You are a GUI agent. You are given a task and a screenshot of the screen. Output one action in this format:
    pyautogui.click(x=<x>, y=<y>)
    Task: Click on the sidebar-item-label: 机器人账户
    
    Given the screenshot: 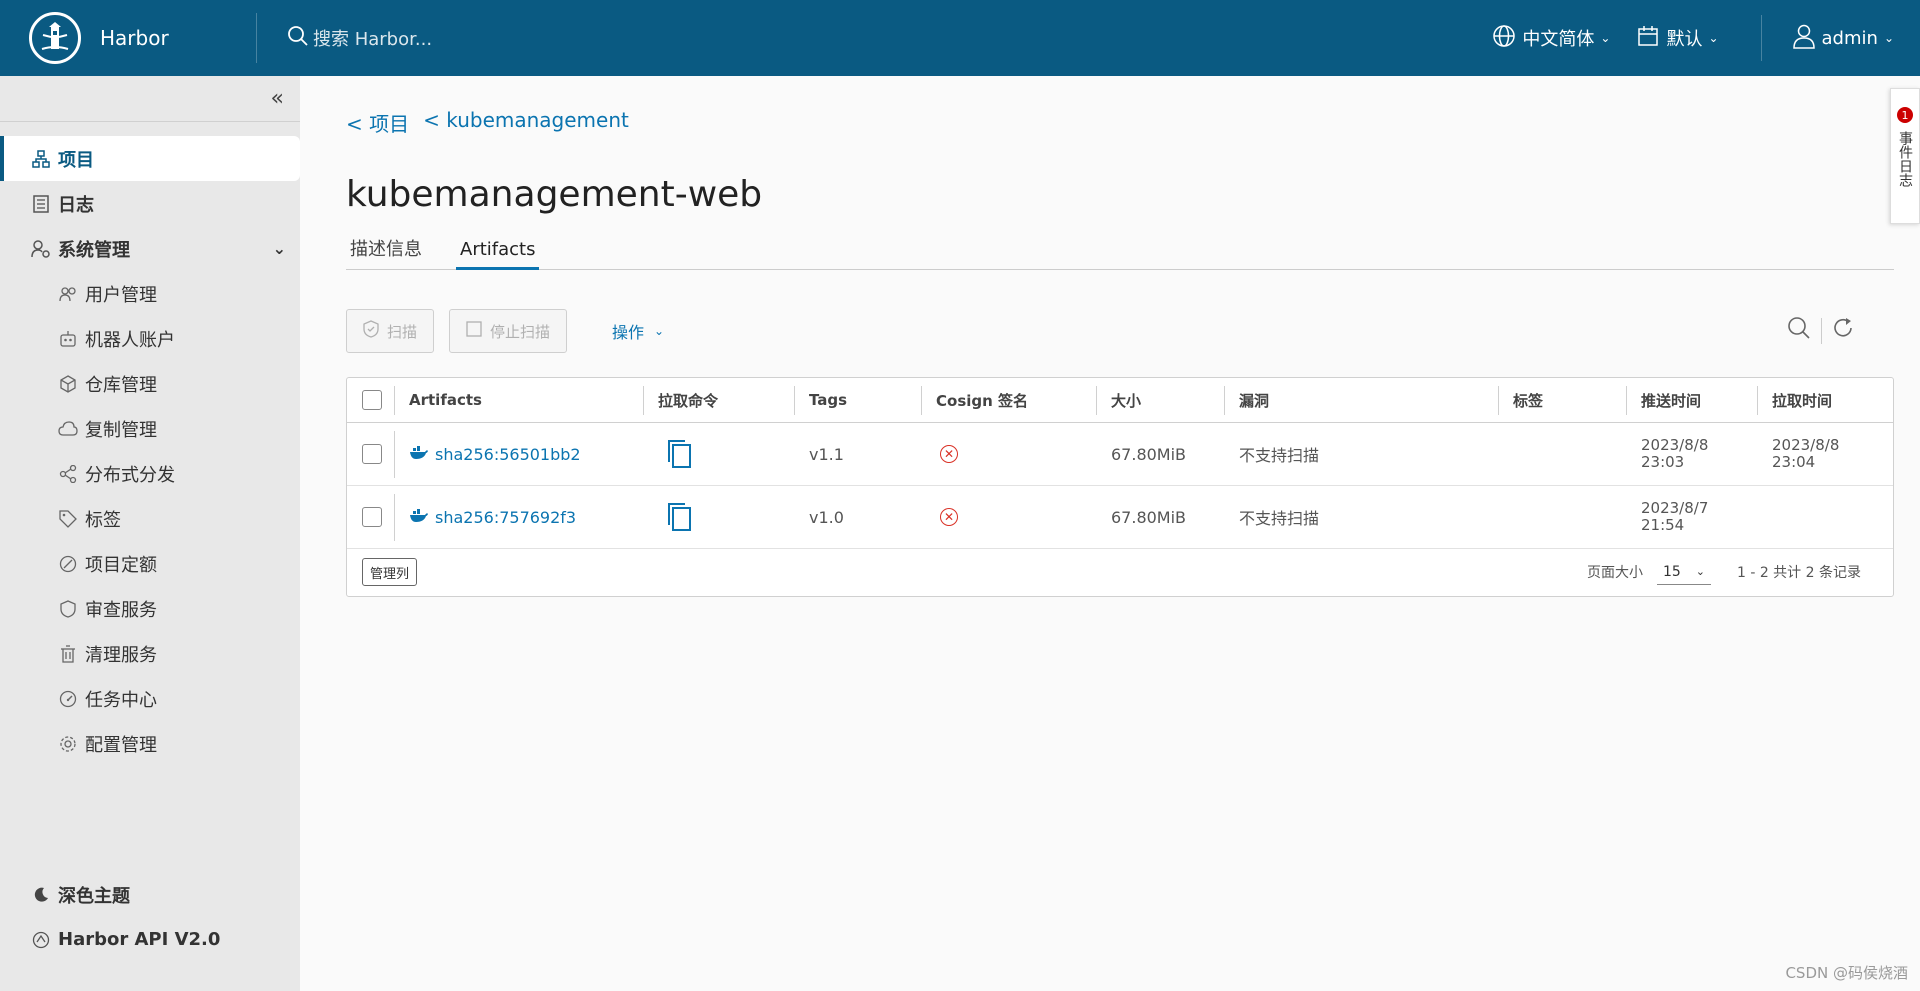 What is the action you would take?
    pyautogui.click(x=130, y=340)
    